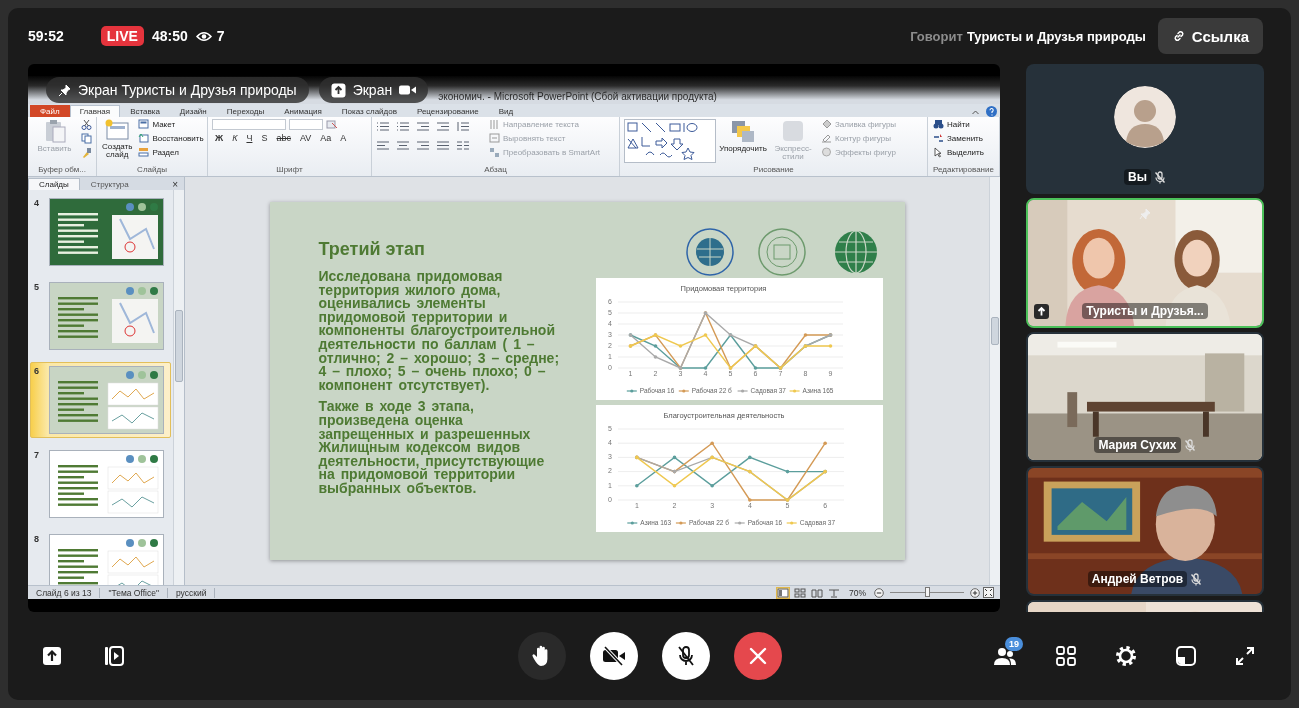 This screenshot has width=1299, height=708. I want to click on participant-count-badge: 19, so click(1014, 644).